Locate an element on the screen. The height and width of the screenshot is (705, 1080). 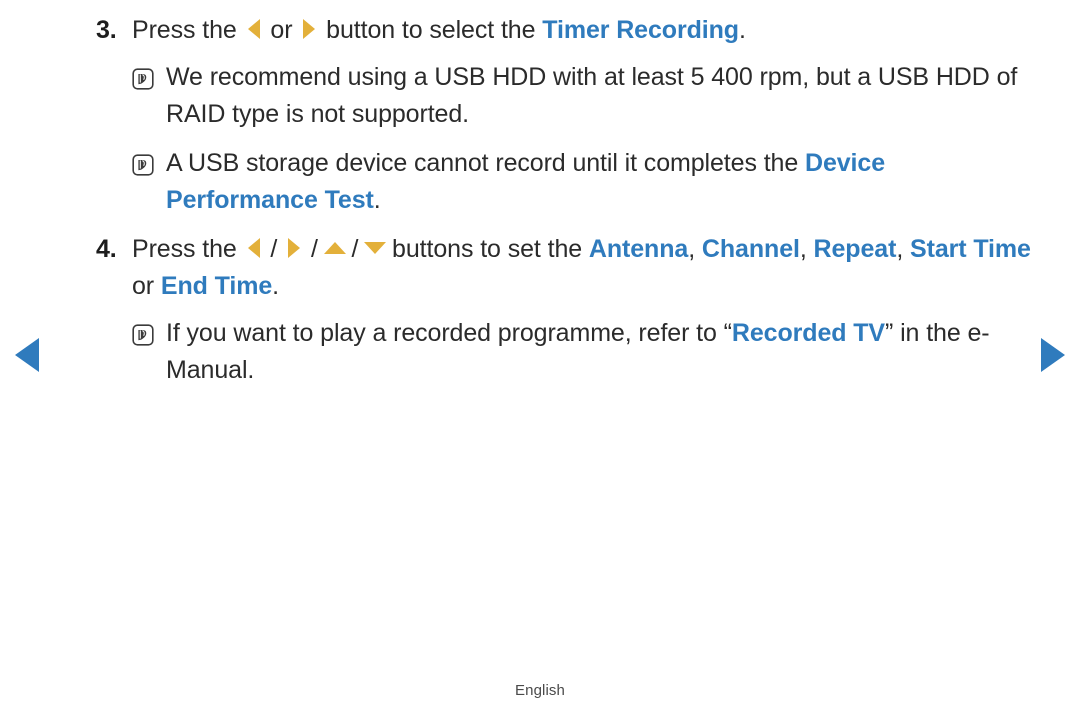
highlighted-term: Timer Recording is located at coordinates (640, 30).